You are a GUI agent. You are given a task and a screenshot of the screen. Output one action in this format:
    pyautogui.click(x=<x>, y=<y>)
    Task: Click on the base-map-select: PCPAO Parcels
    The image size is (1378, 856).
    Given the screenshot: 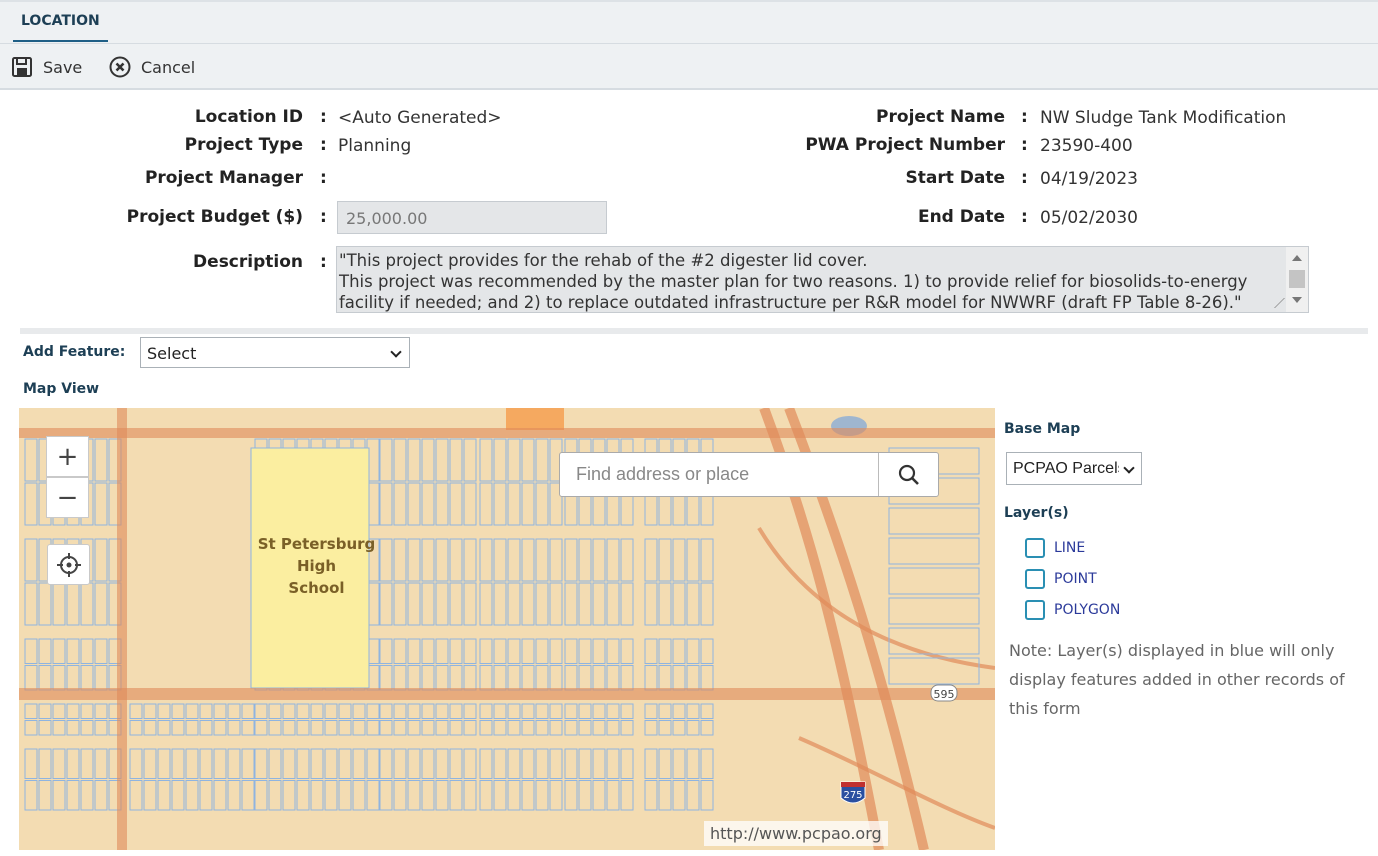 What is the action you would take?
    pyautogui.click(x=1074, y=468)
    